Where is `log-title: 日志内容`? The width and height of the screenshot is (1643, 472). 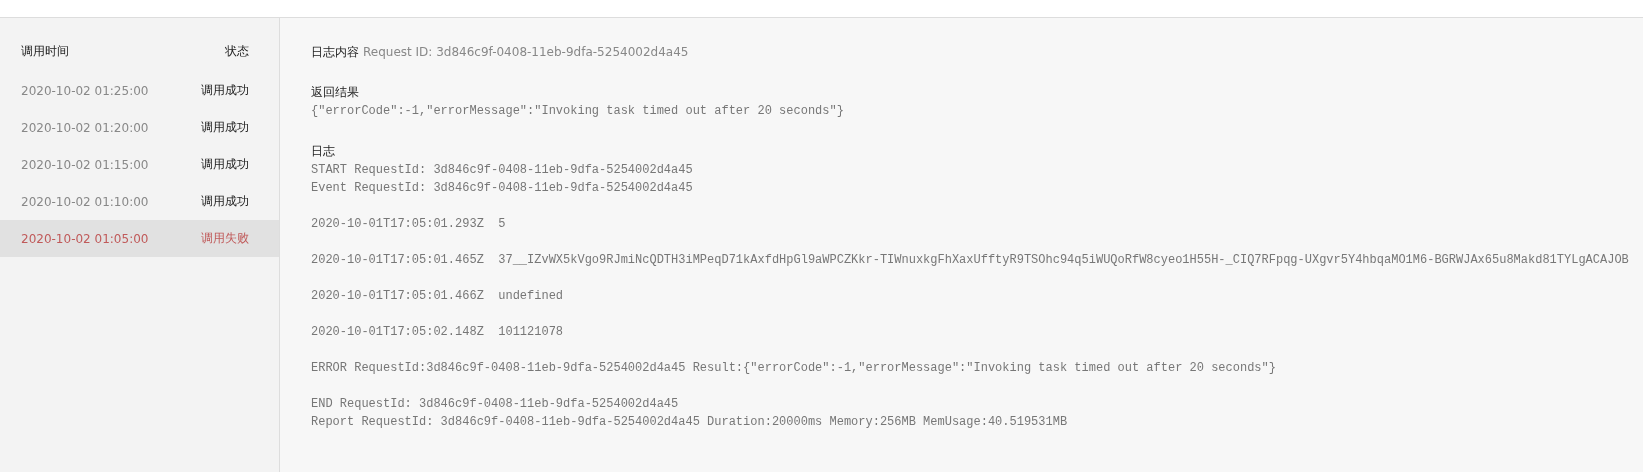 log-title: 日志内容 is located at coordinates (335, 52).